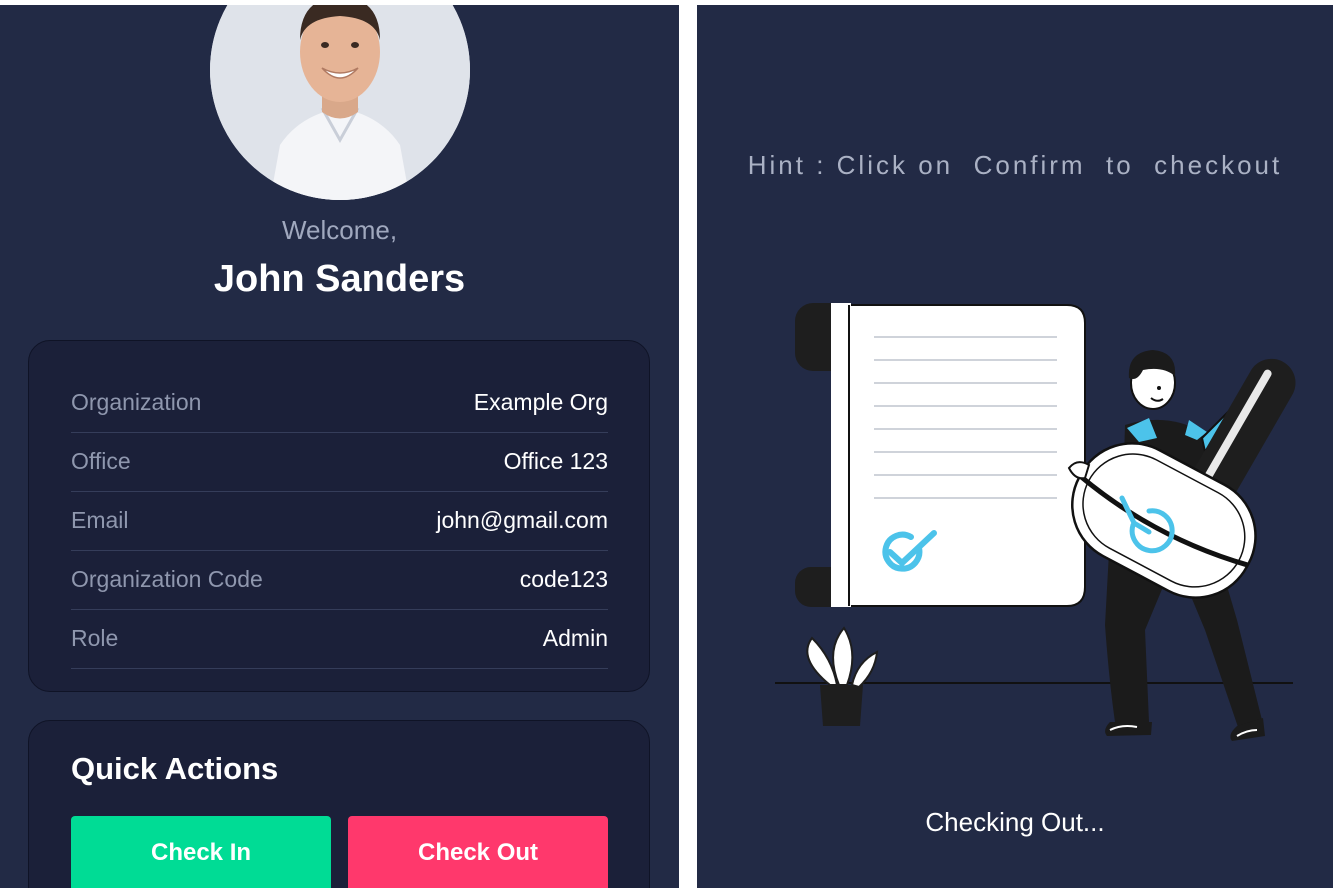  What do you see at coordinates (555, 461) in the screenshot?
I see `detail-value: Office 123` at bounding box center [555, 461].